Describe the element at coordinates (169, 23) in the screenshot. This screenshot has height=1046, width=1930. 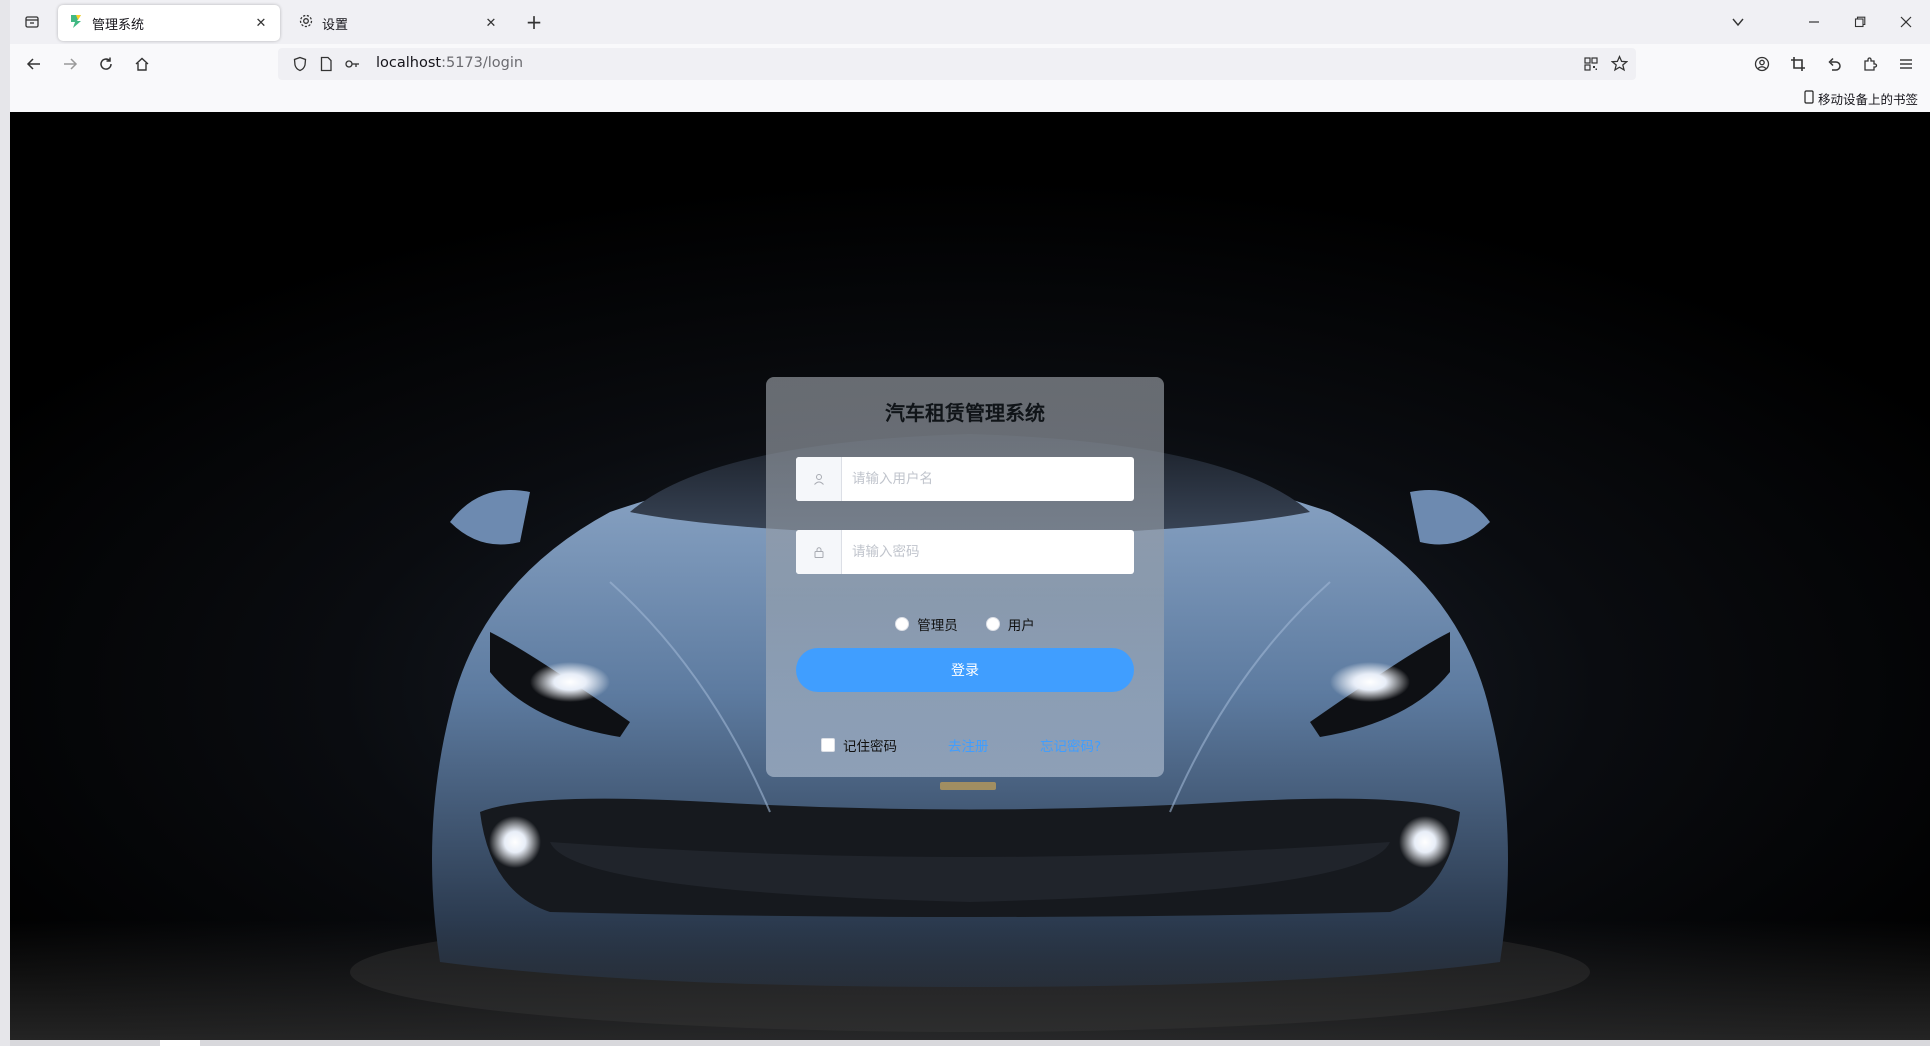
I see `tab-management: 管理系统 ✕` at that location.